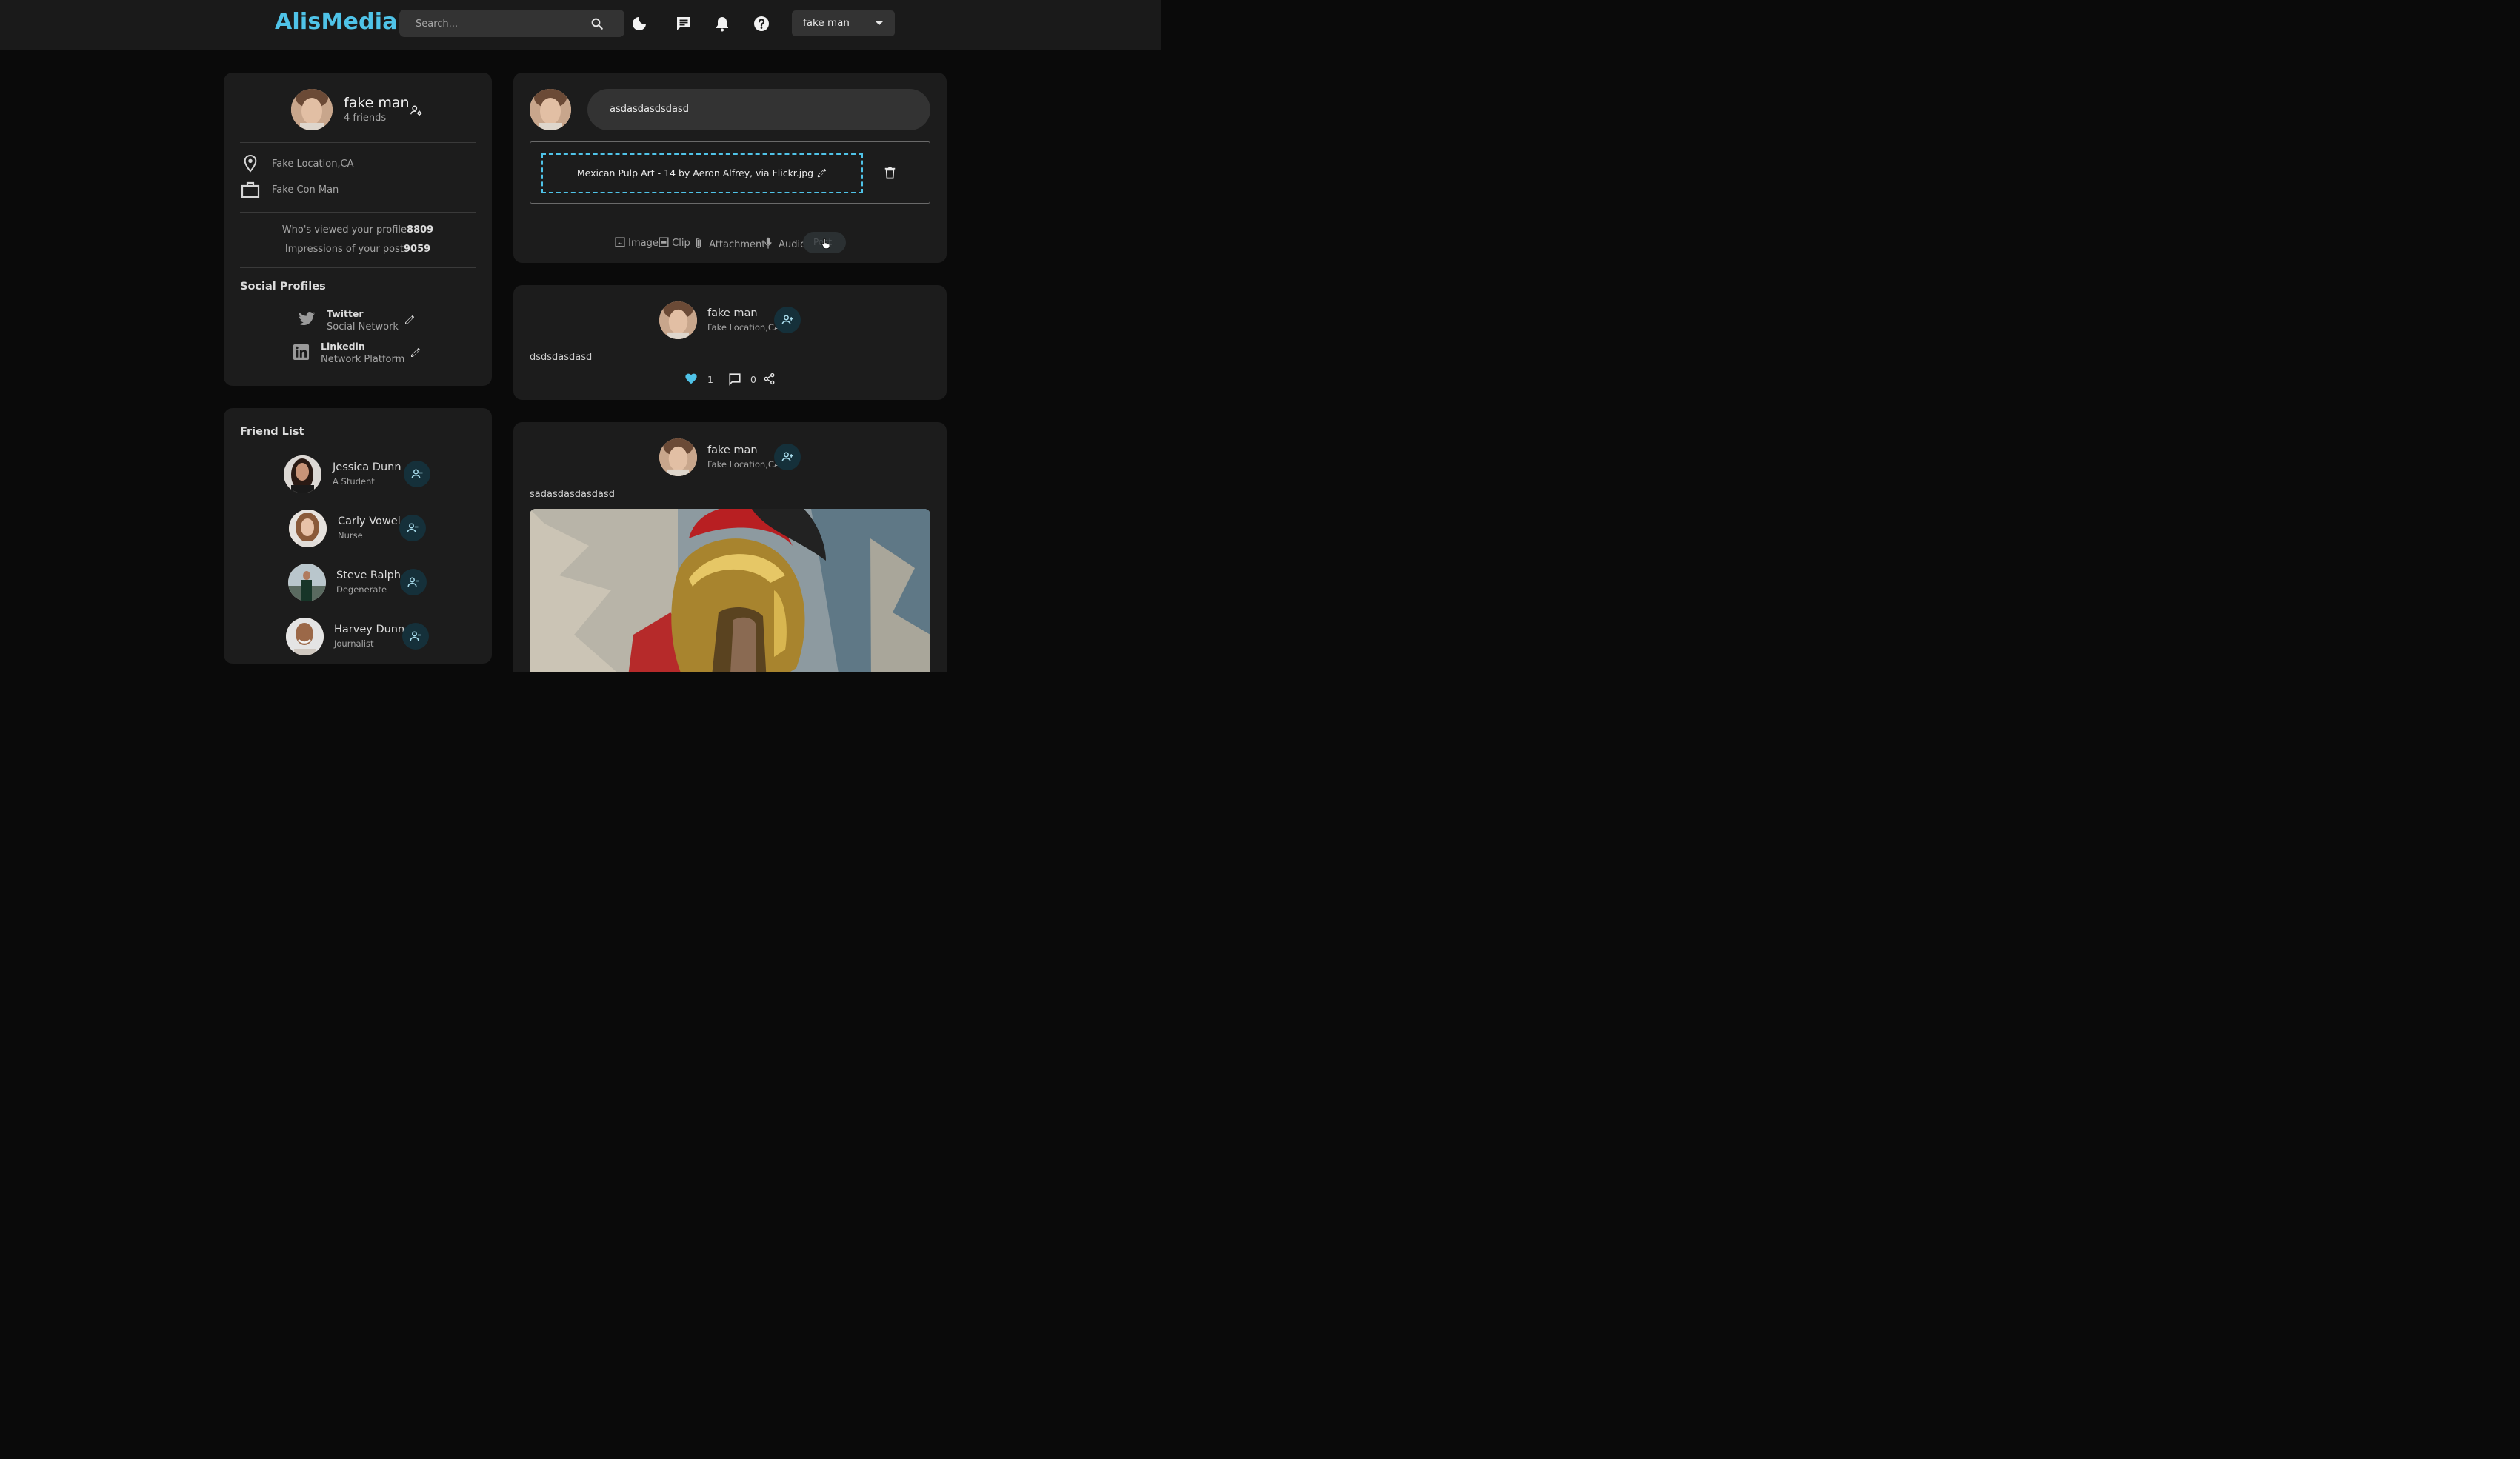  What do you see at coordinates (572, 494) in the screenshot?
I see `post-text: sadasdasdasdasd` at bounding box center [572, 494].